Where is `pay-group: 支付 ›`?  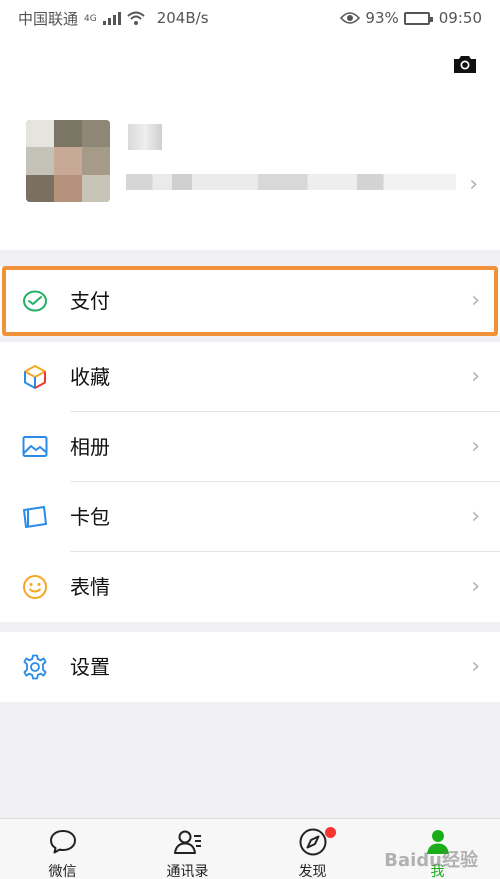 pay-group: 支付 › is located at coordinates (250, 301).